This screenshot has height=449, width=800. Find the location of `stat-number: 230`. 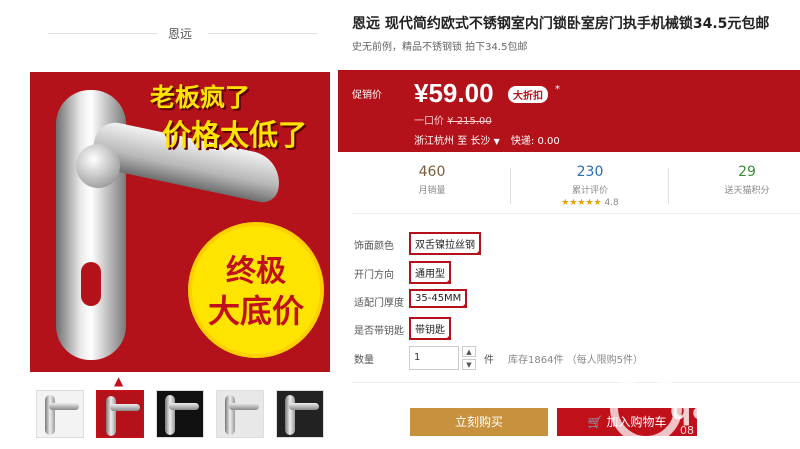

stat-number: 230 is located at coordinates (590, 172).